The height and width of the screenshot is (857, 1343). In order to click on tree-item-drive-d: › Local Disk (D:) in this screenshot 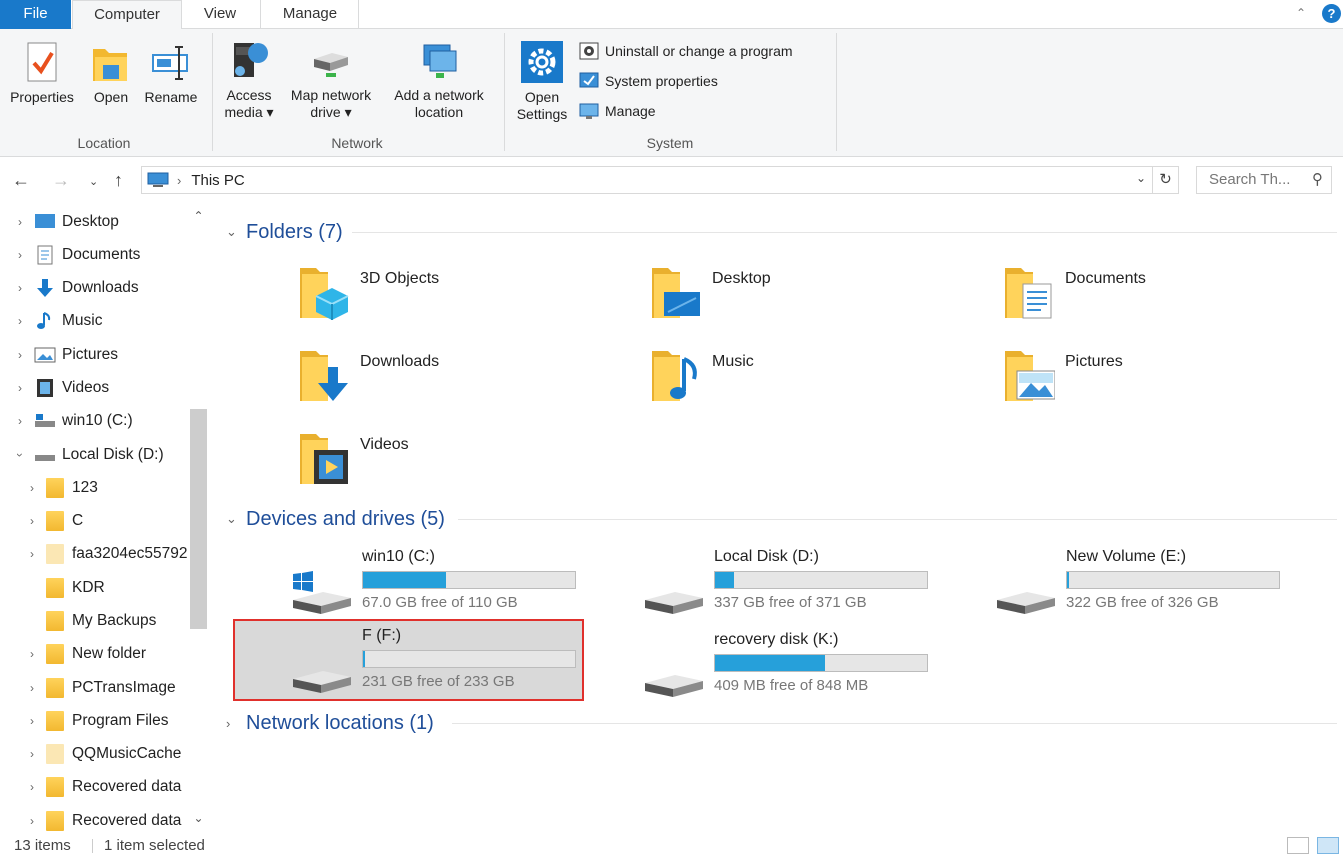, I will do `click(88, 455)`.